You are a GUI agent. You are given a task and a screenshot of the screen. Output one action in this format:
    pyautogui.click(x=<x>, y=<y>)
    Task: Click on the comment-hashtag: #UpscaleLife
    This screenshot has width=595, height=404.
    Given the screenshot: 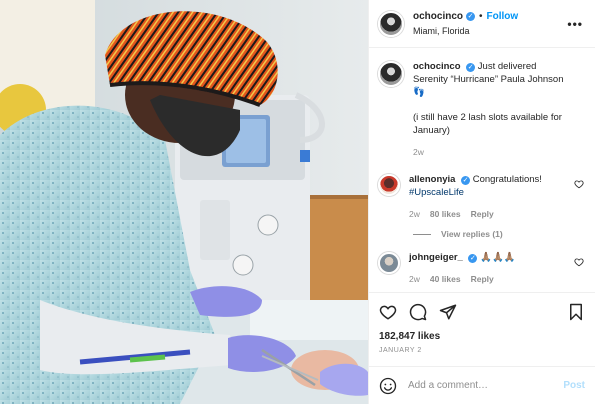 What is the action you would take?
    pyautogui.click(x=490, y=192)
    